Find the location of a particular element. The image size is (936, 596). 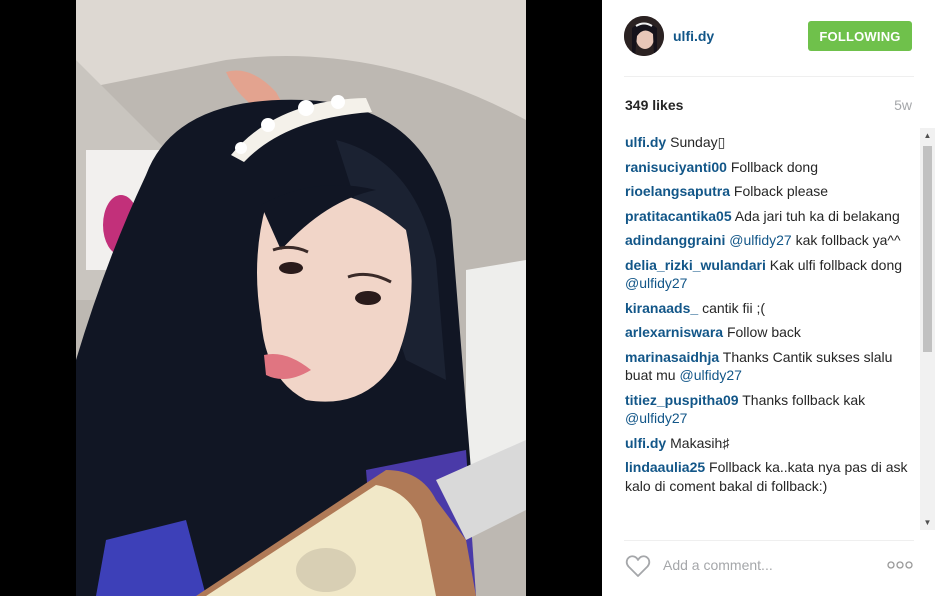

comment-username: marinasaidhja is located at coordinates (672, 357).